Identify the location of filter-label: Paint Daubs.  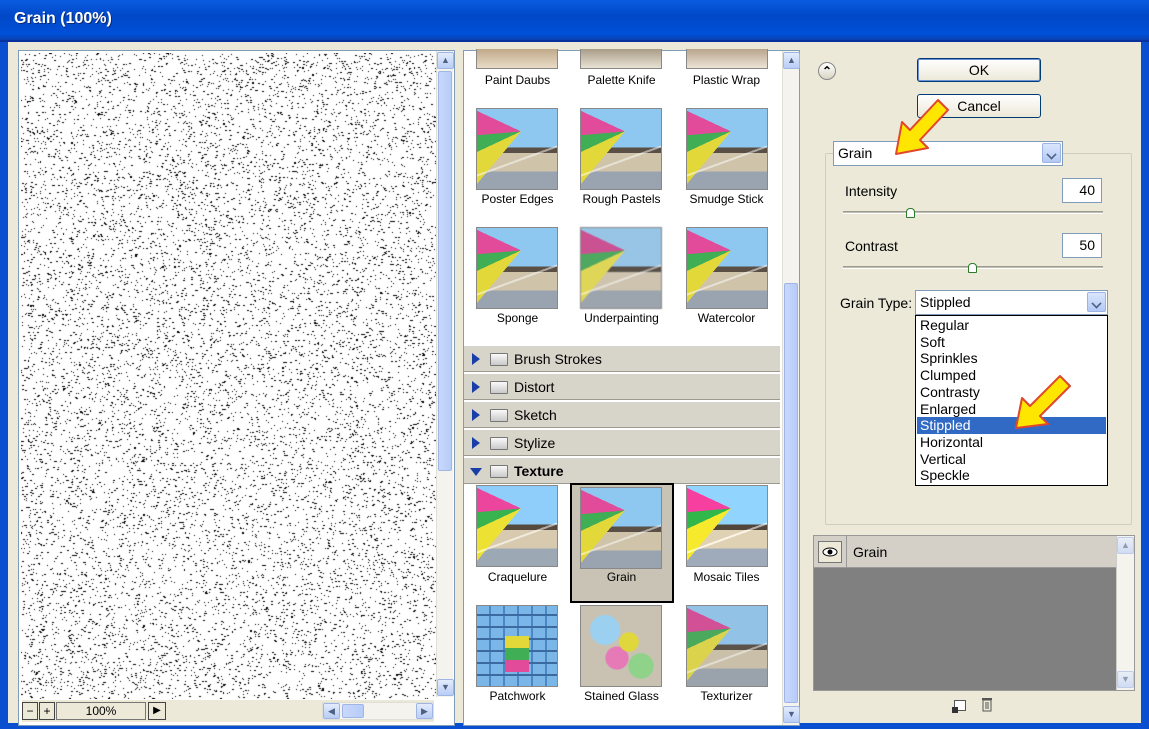
(517, 80).